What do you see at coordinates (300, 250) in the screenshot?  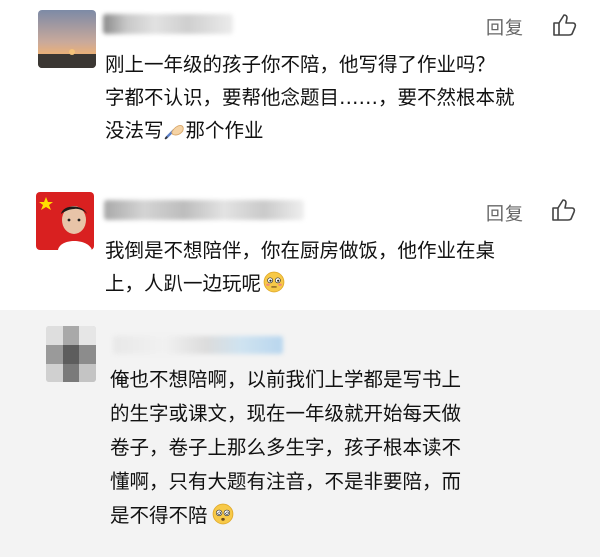 I see `comment-line: 我倒是不想陪伴，你在厨房做饭，他作业在桌` at bounding box center [300, 250].